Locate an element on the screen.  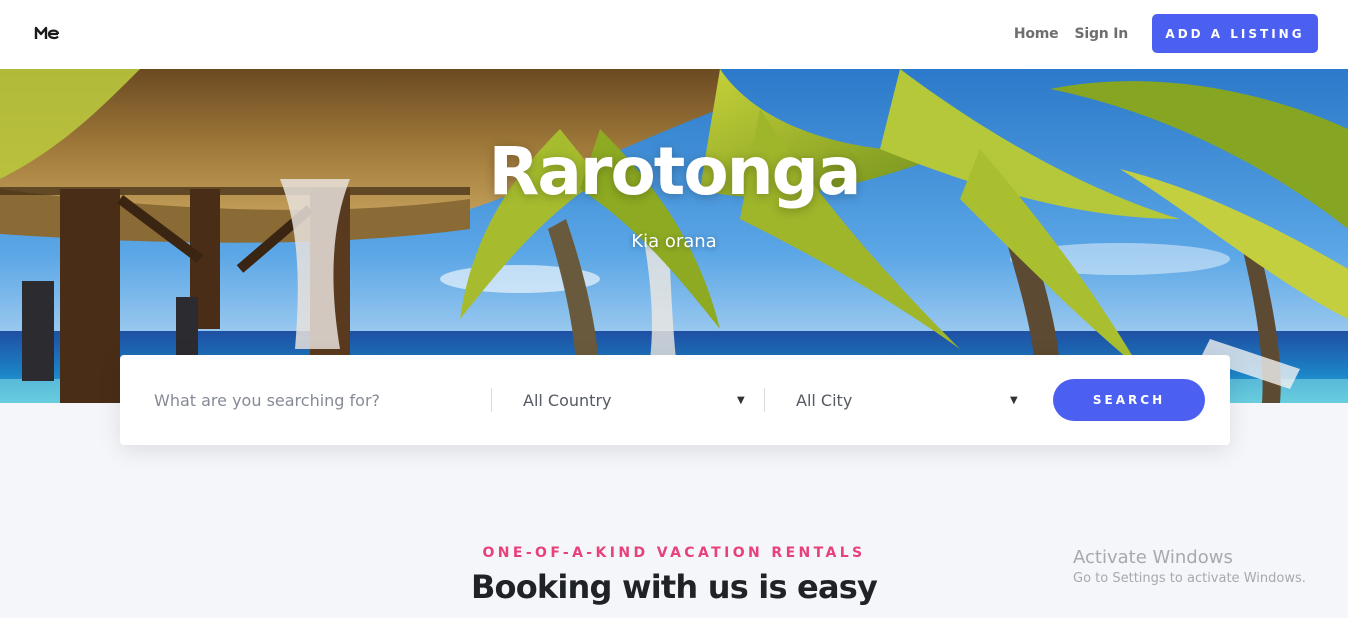
country-select: All Country ▼ is located at coordinates (635, 400).